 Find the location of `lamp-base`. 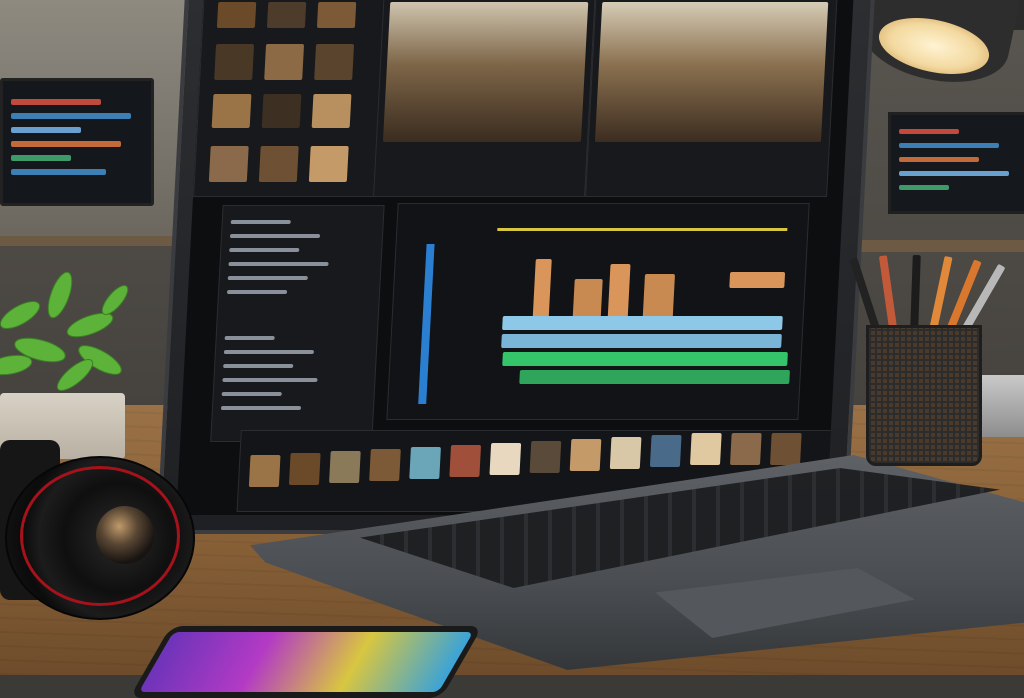

lamp-base is located at coordinates (999, 406).